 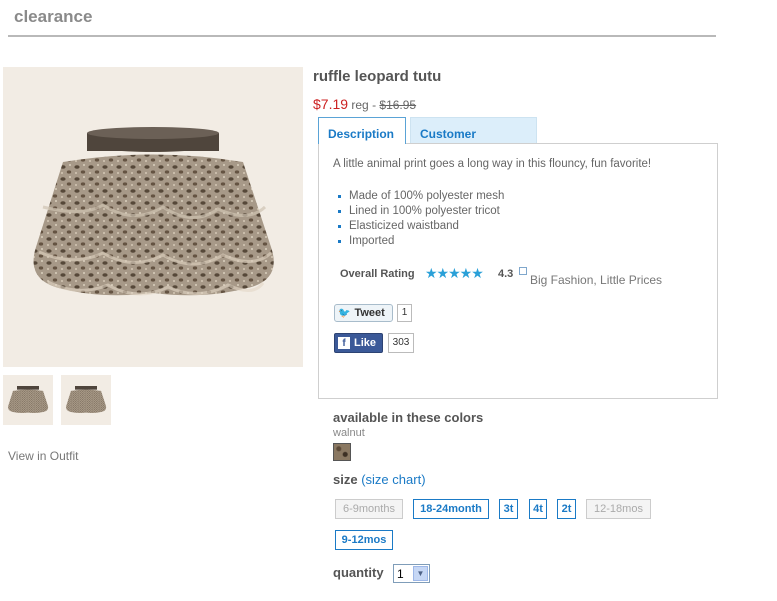 I want to click on size-label: size, so click(x=345, y=479).